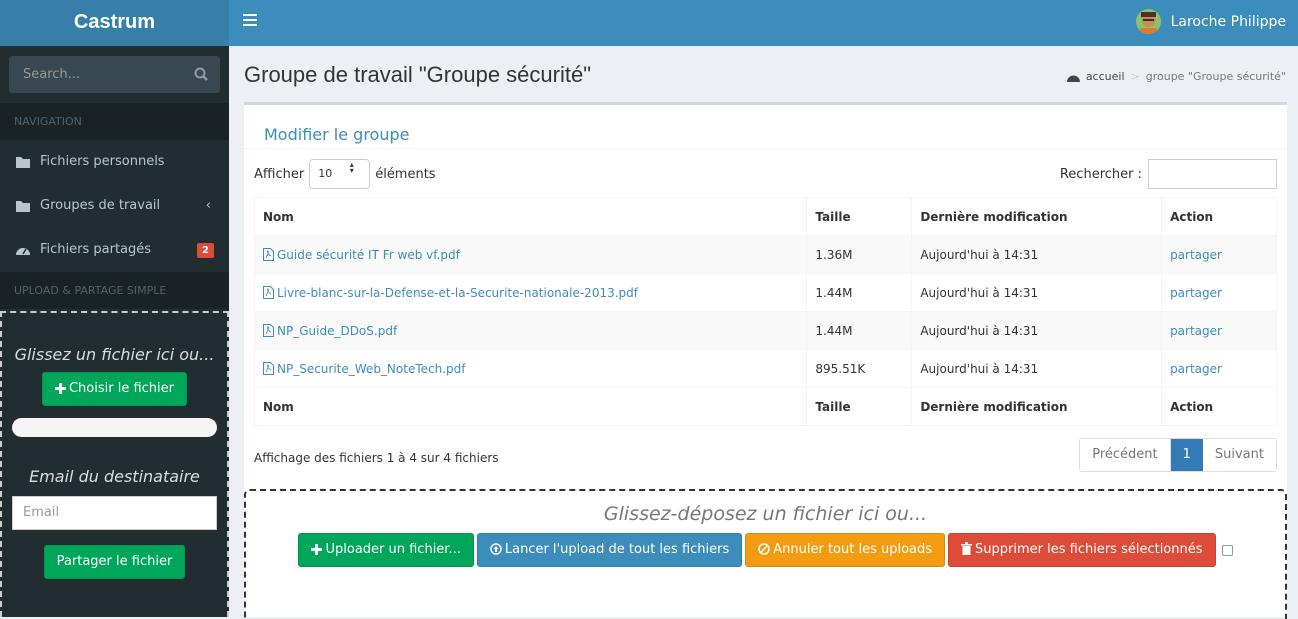 The image size is (1298, 619). I want to click on file-name: Guide sécurité IT Fr web vf.pdf, so click(368, 254).